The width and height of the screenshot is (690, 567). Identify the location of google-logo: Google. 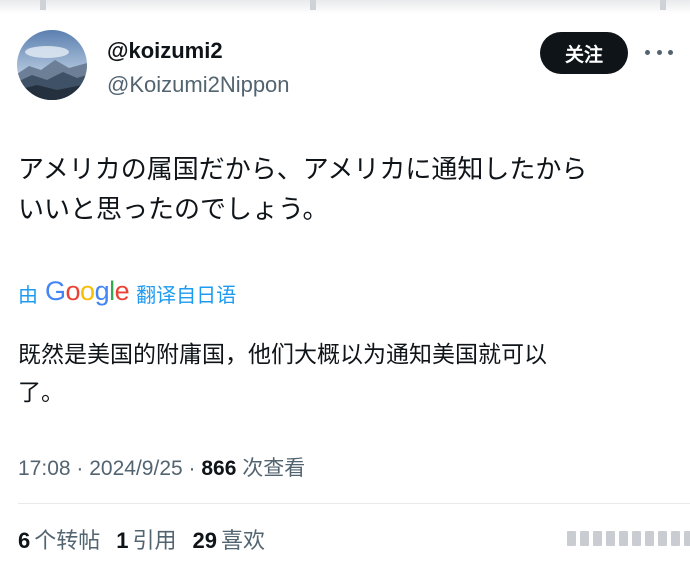
(87, 290).